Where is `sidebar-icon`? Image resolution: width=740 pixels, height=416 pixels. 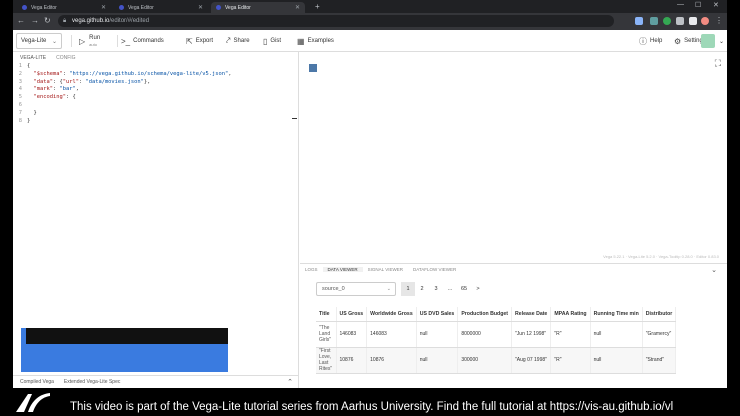
sidebar-icon is located at coordinates (693, 21).